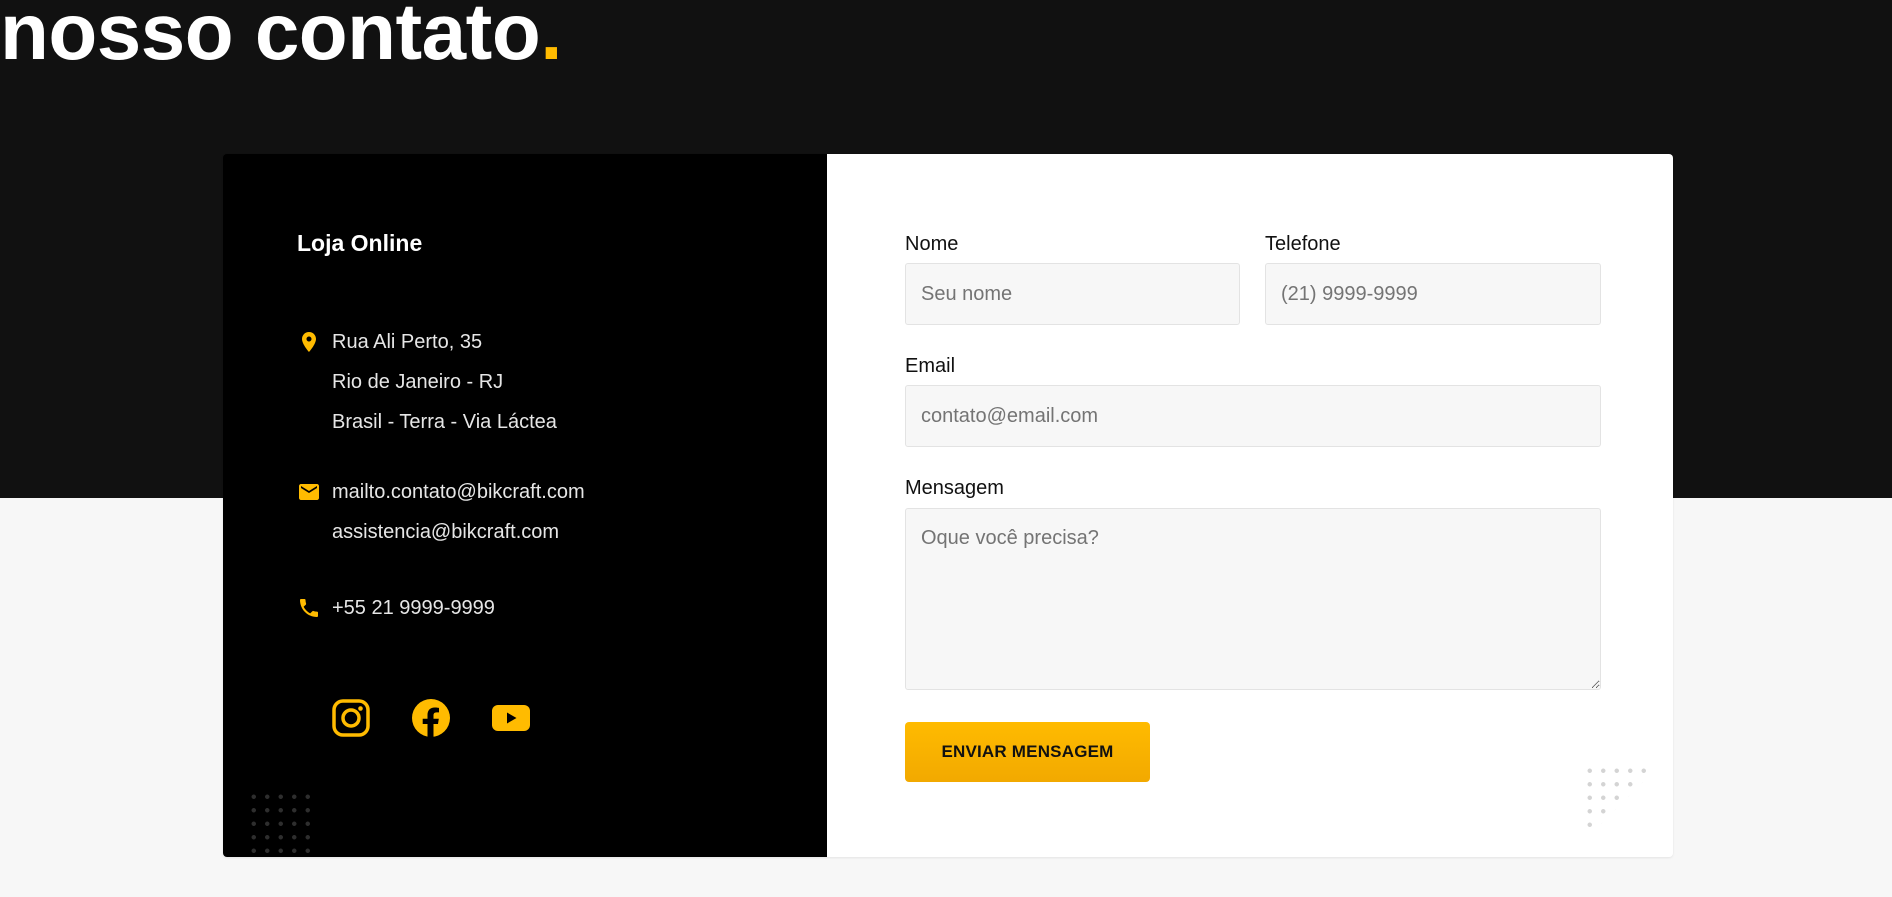 This screenshot has height=897, width=1892. What do you see at coordinates (1253, 599) in the screenshot?
I see `message-textarea` at bounding box center [1253, 599].